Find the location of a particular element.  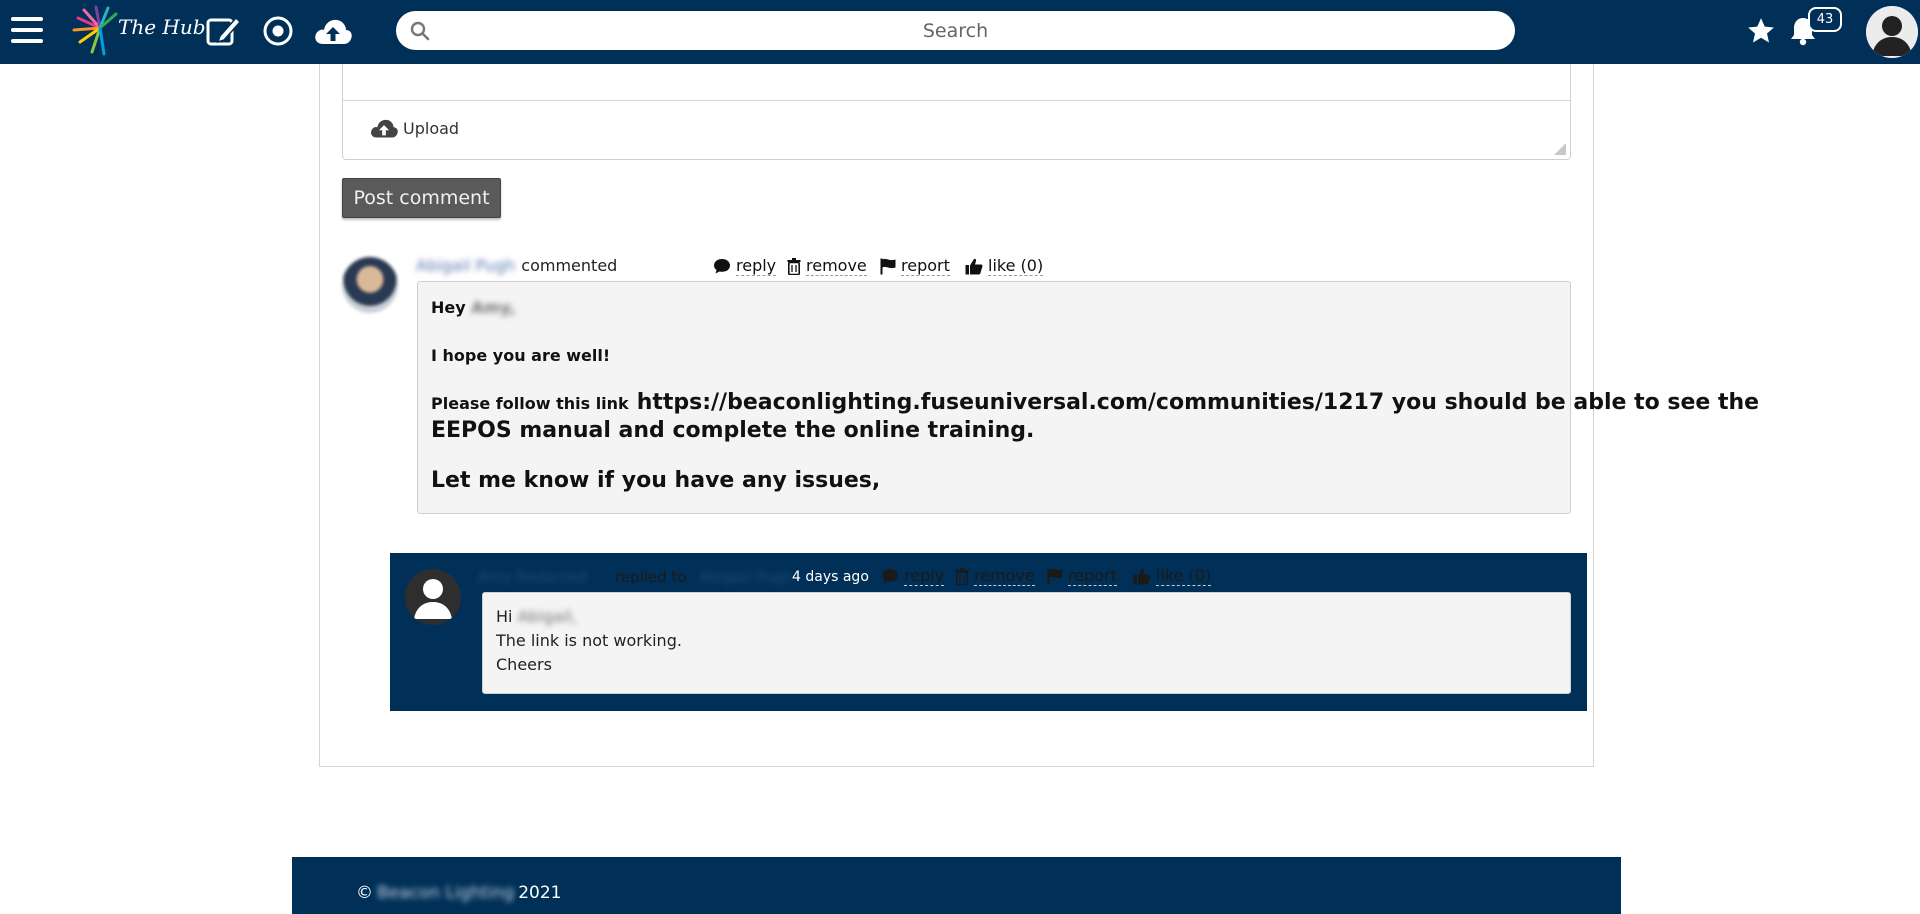

footer-copyright: © Beacon Lighting 2021 is located at coordinates (458, 893).